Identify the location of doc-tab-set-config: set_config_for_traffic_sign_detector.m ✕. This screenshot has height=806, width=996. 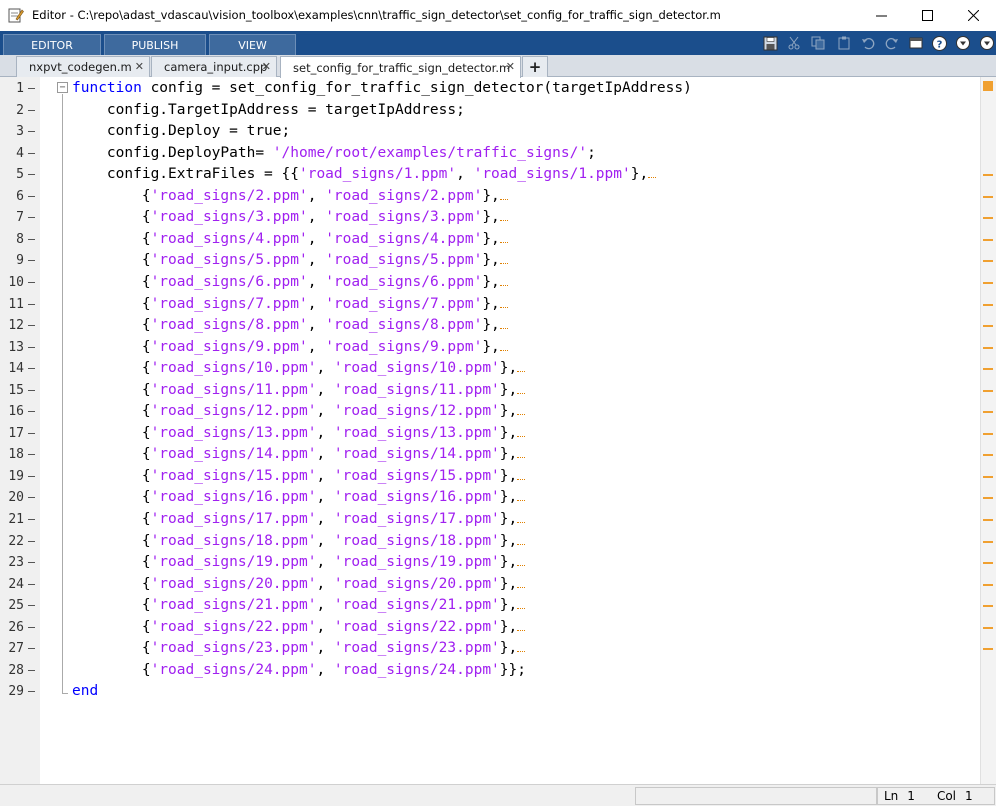
(400, 67).